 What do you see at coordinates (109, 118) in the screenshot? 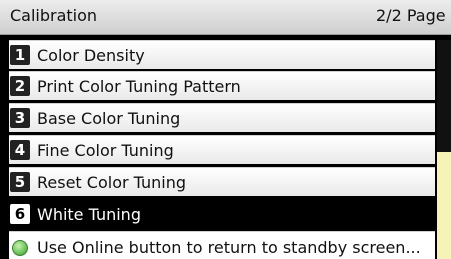
I see `menu-item-label: Base Color Tuning` at bounding box center [109, 118].